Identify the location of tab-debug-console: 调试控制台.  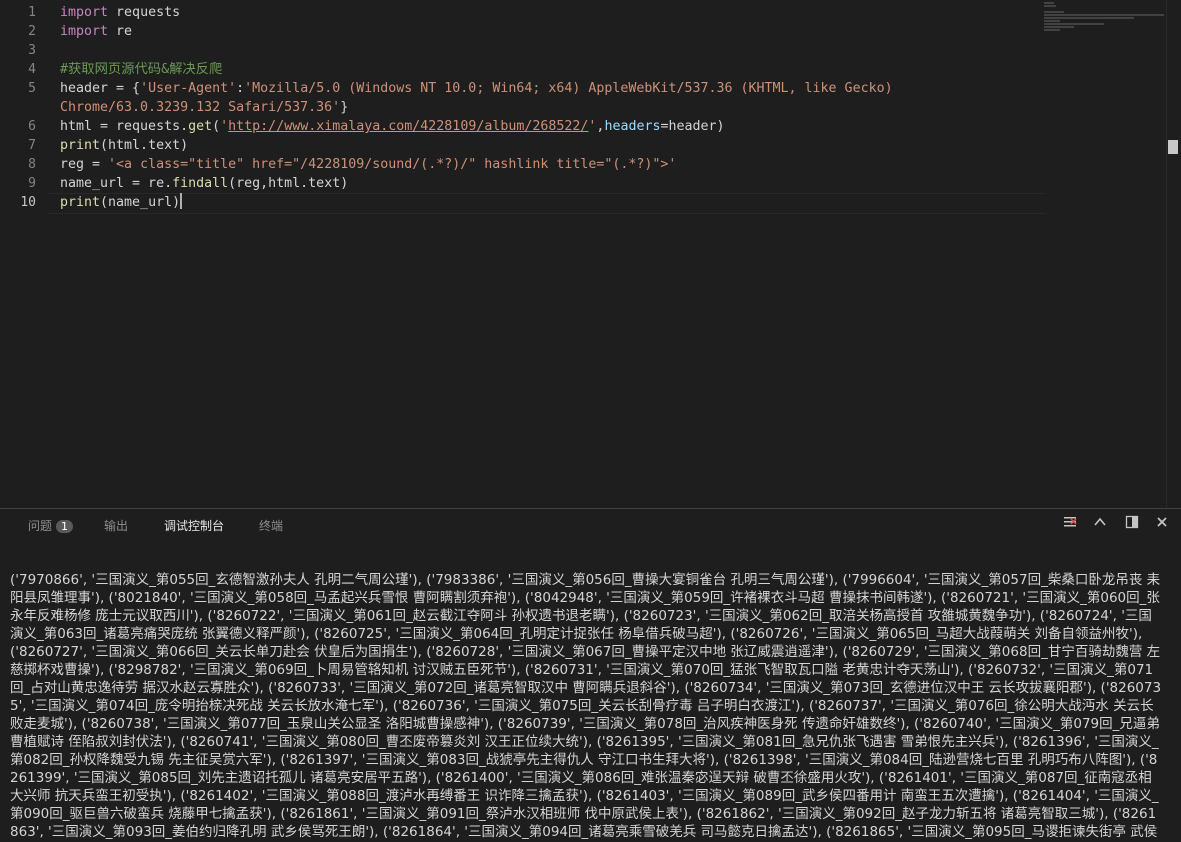
(194, 525).